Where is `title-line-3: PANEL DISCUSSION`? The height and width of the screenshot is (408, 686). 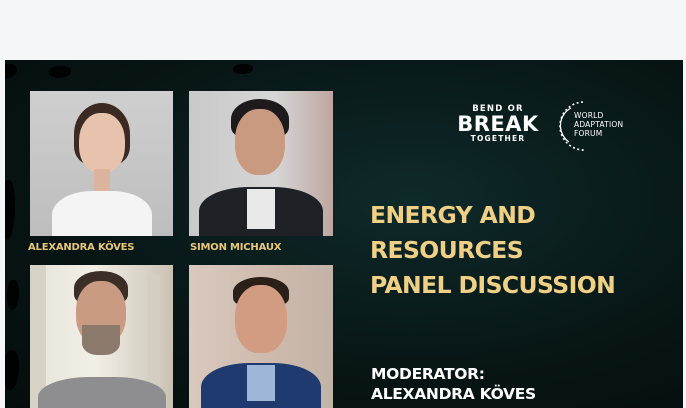
title-line-3: PANEL DISCUSSION is located at coordinates (493, 285).